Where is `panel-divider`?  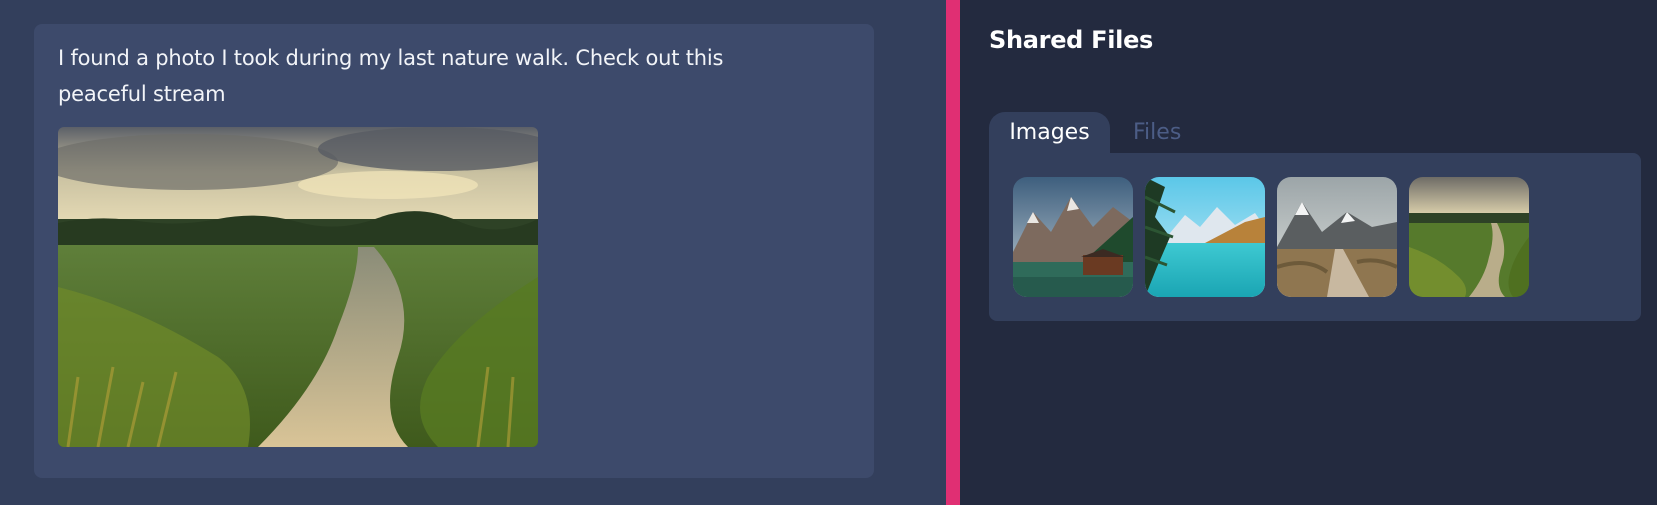 panel-divider is located at coordinates (953, 252).